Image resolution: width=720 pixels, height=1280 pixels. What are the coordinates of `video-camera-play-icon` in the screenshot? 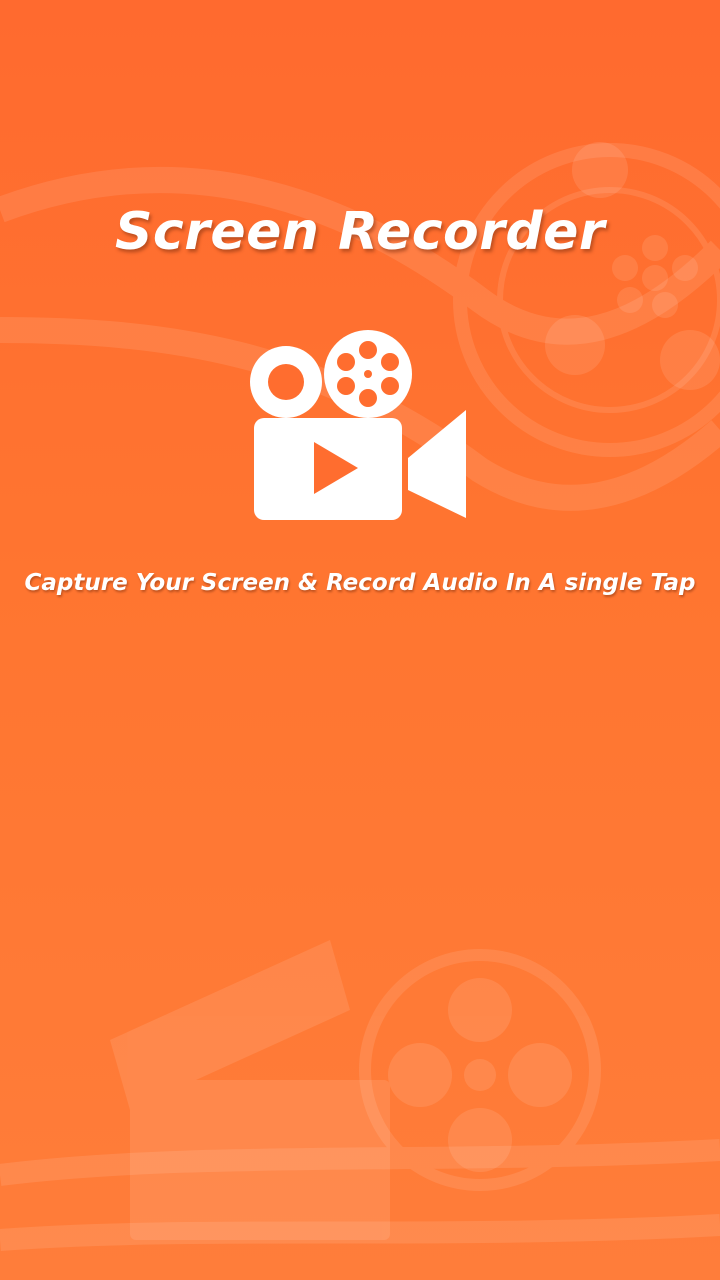 It's located at (358, 425).